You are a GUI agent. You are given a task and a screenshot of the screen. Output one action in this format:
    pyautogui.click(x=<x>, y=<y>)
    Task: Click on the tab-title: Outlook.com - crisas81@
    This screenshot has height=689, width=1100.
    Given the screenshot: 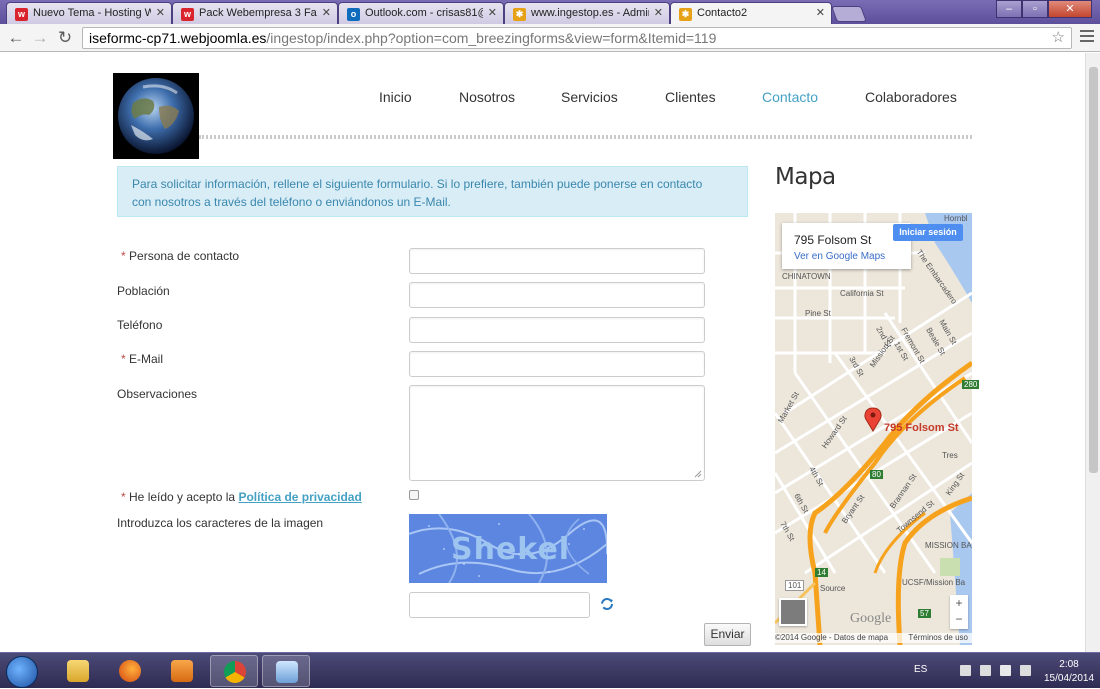 What is the action you would take?
    pyautogui.click(x=424, y=13)
    